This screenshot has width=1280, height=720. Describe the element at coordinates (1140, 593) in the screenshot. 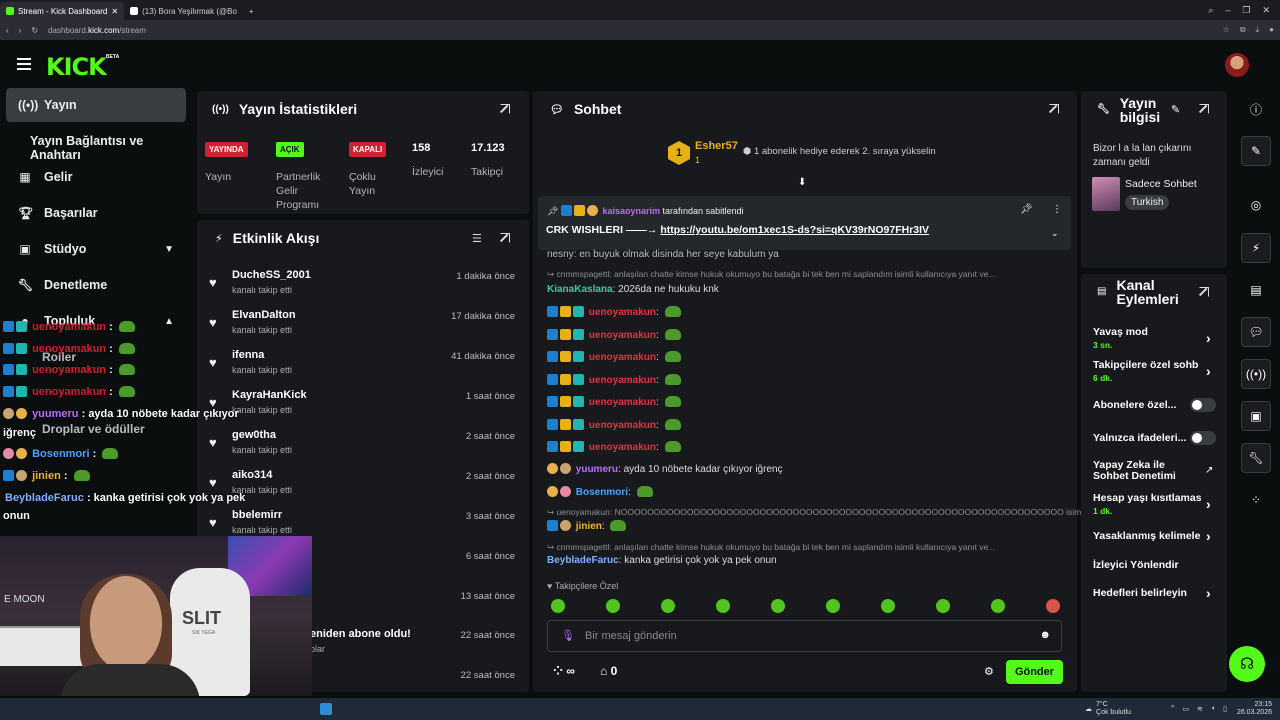

I see `action-goals: Hedefleri belirleyin` at that location.